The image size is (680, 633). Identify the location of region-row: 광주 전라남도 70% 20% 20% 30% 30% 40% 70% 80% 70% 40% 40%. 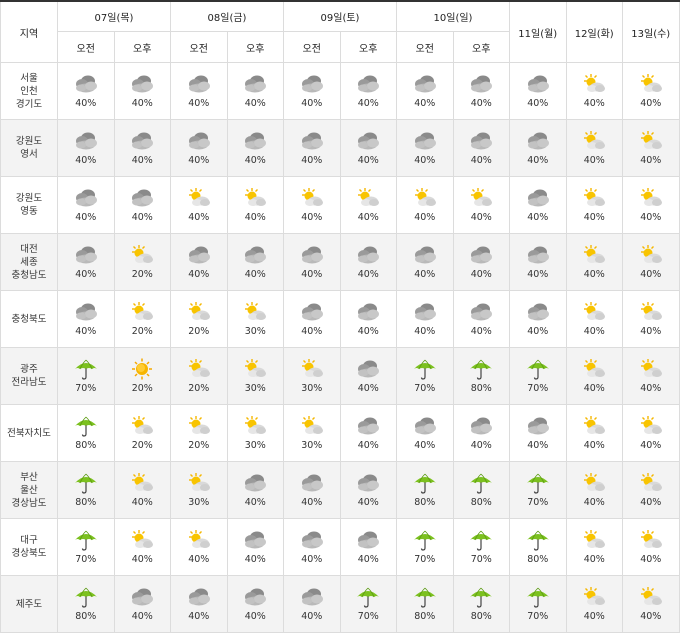
(340, 376).